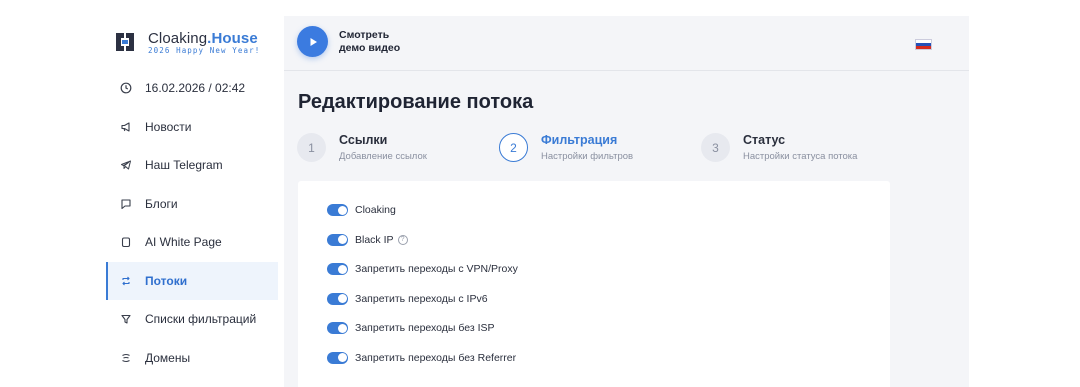 Image resolution: width=1080 pixels, height=387 pixels. What do you see at coordinates (166, 280) in the screenshot?
I see `sidebar-item-label: Потоки` at bounding box center [166, 280].